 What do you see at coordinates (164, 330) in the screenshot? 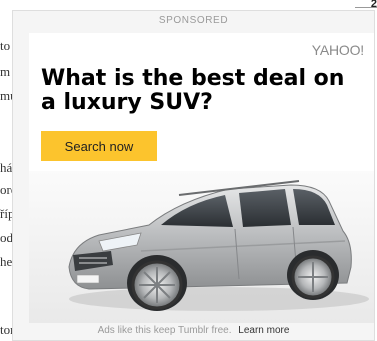
I see `footer-text: Ads like this keep Tumblr free.` at bounding box center [164, 330].